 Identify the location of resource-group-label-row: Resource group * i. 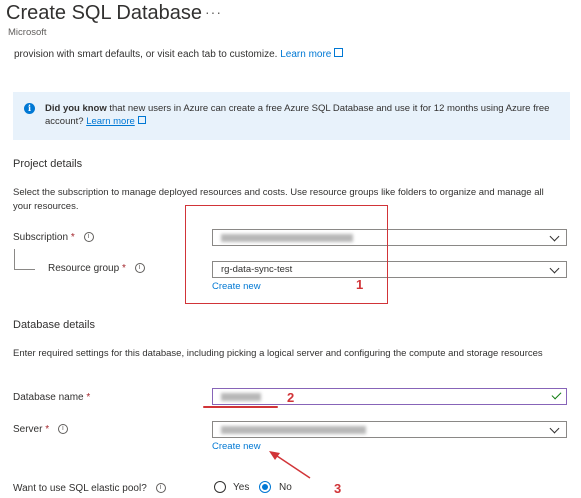
(96, 268).